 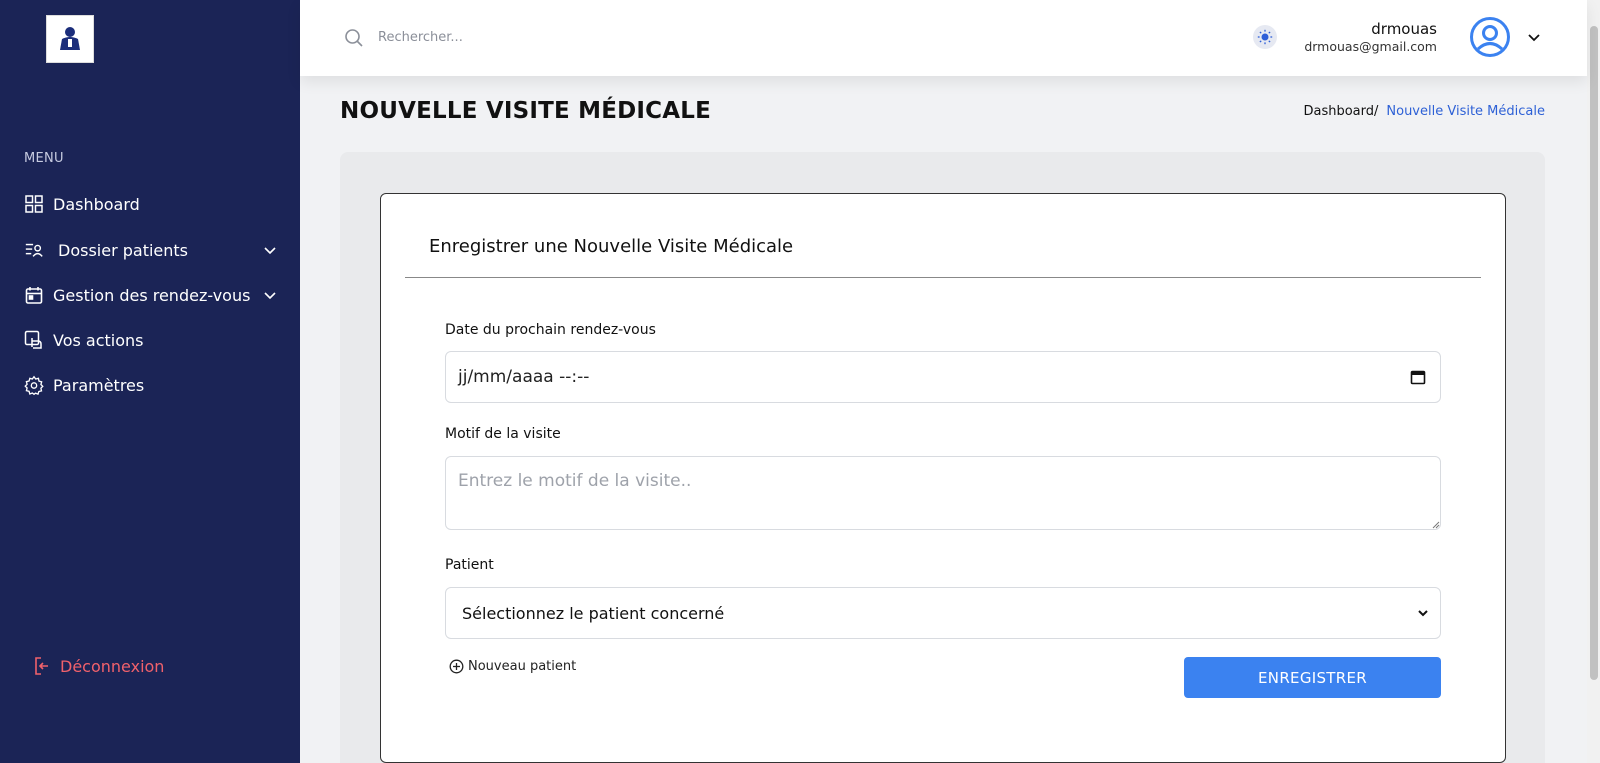 What do you see at coordinates (151, 204) in the screenshot?
I see `sidebar-item-dashboard: Dashboard` at bounding box center [151, 204].